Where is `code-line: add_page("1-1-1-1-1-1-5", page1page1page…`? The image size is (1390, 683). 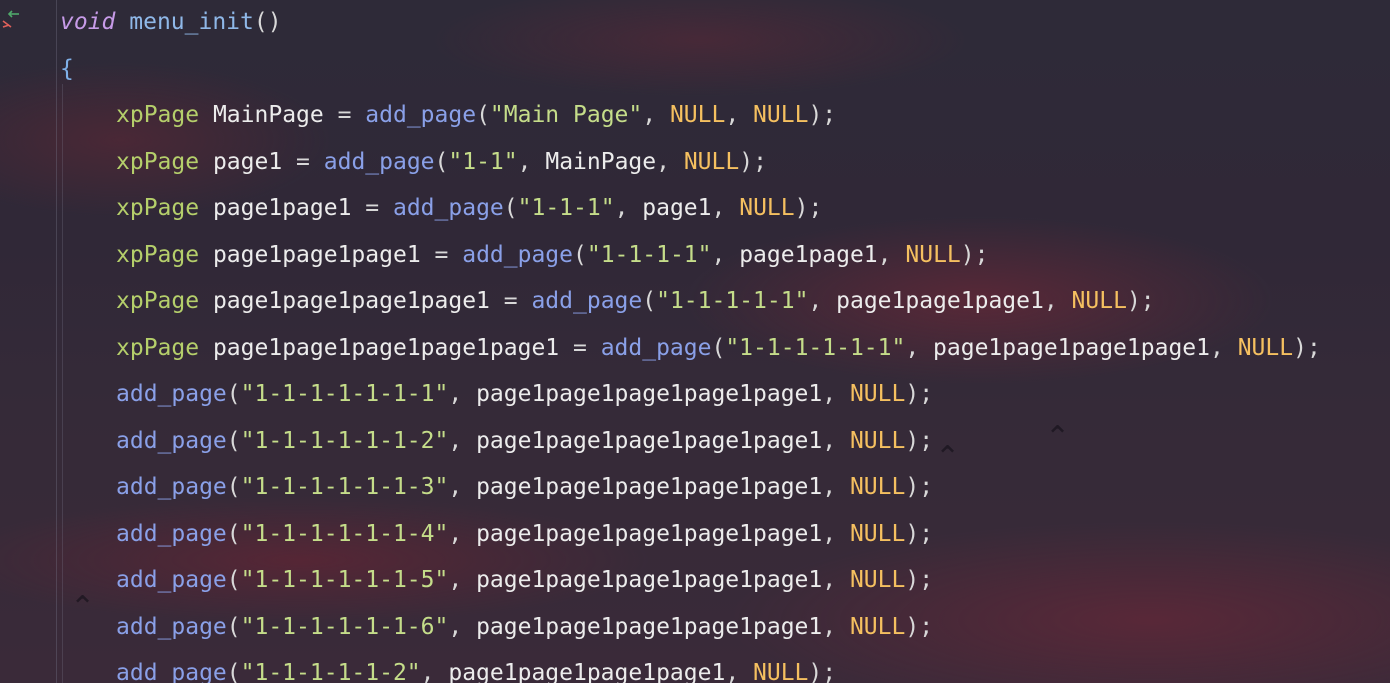 code-line: add_page("1-1-1-1-1-1-5", page1page1page… is located at coordinates (690, 581).